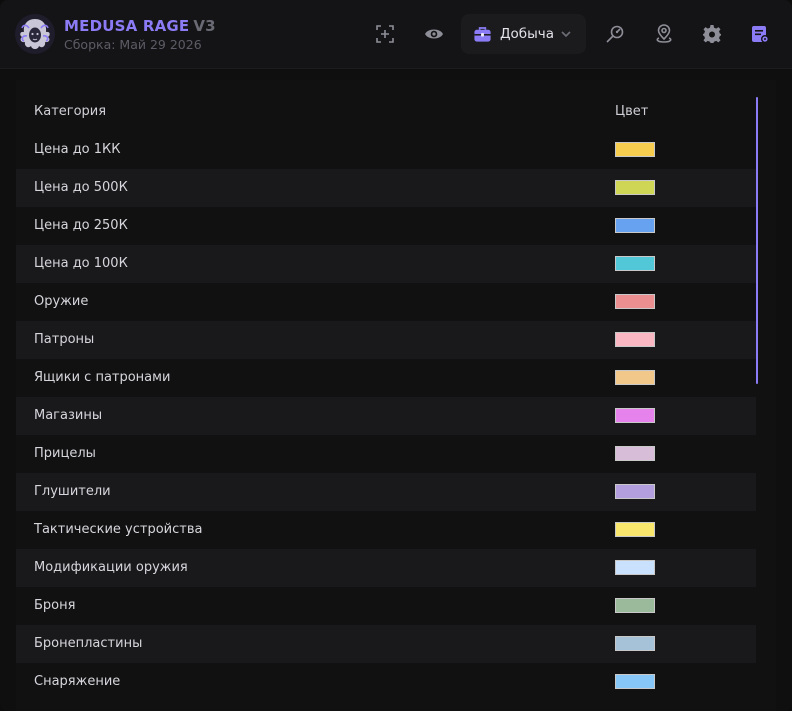 The image size is (792, 711). I want to click on radar-search-icon, so click(615, 34).